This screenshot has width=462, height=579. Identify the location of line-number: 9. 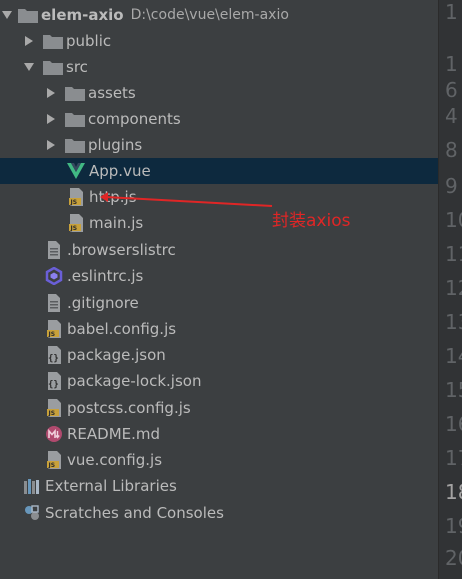
(451, 186).